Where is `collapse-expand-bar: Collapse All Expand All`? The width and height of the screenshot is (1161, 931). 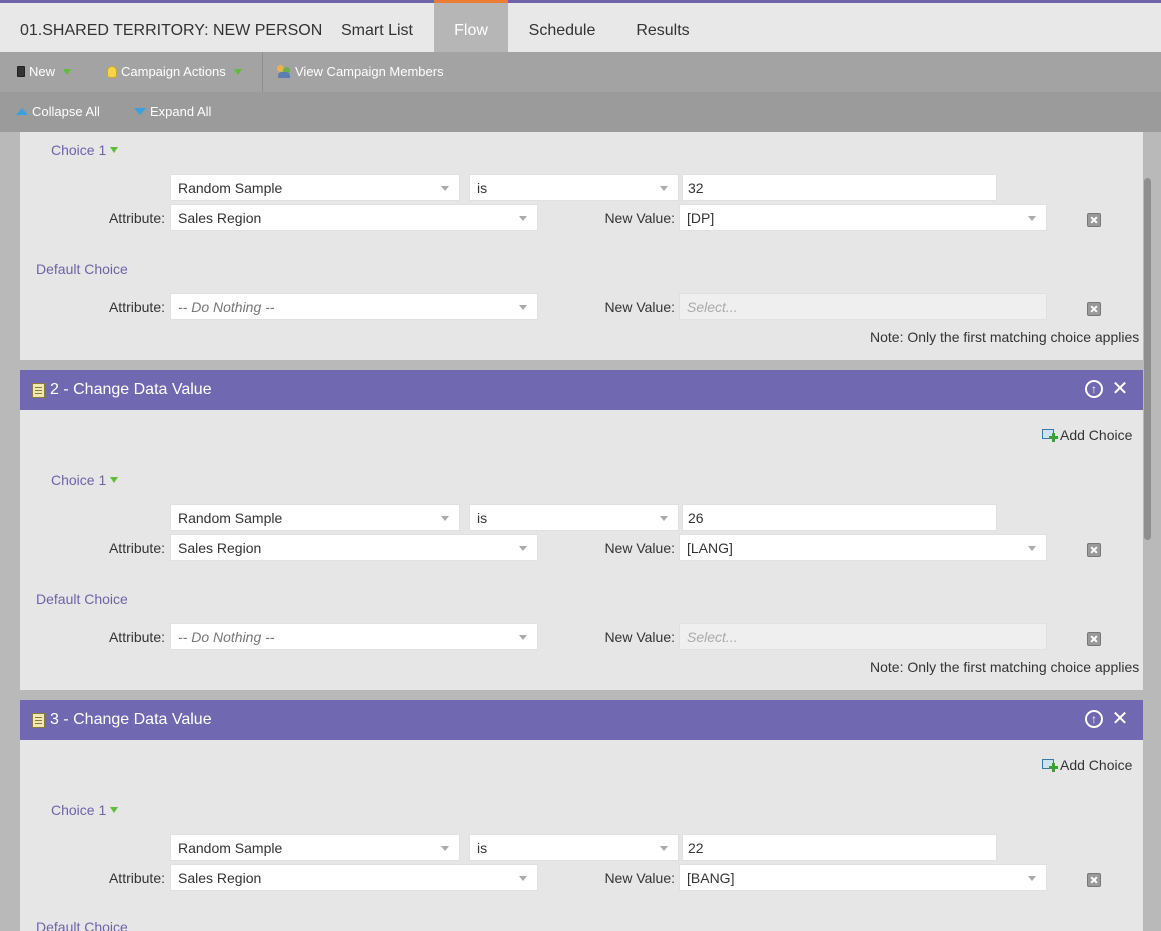
collapse-expand-bar: Collapse All Expand All is located at coordinates (580, 112).